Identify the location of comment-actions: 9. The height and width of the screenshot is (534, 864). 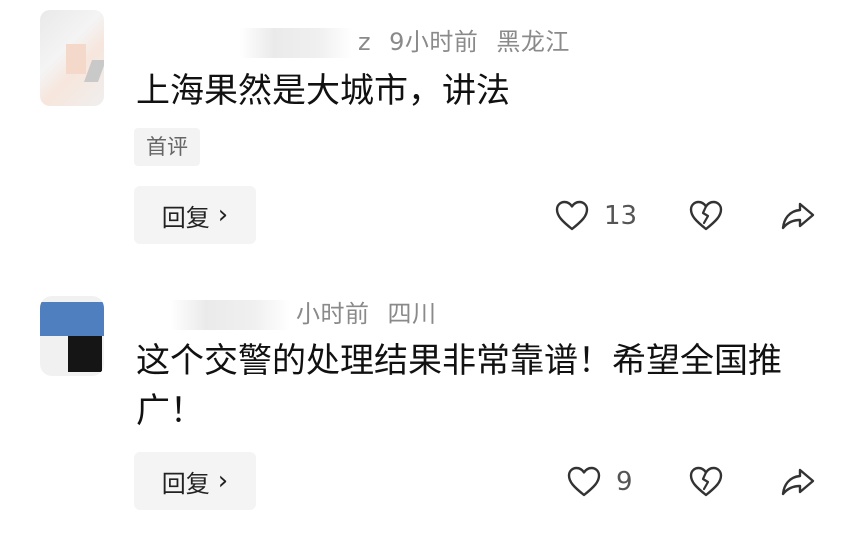
(432, 481).